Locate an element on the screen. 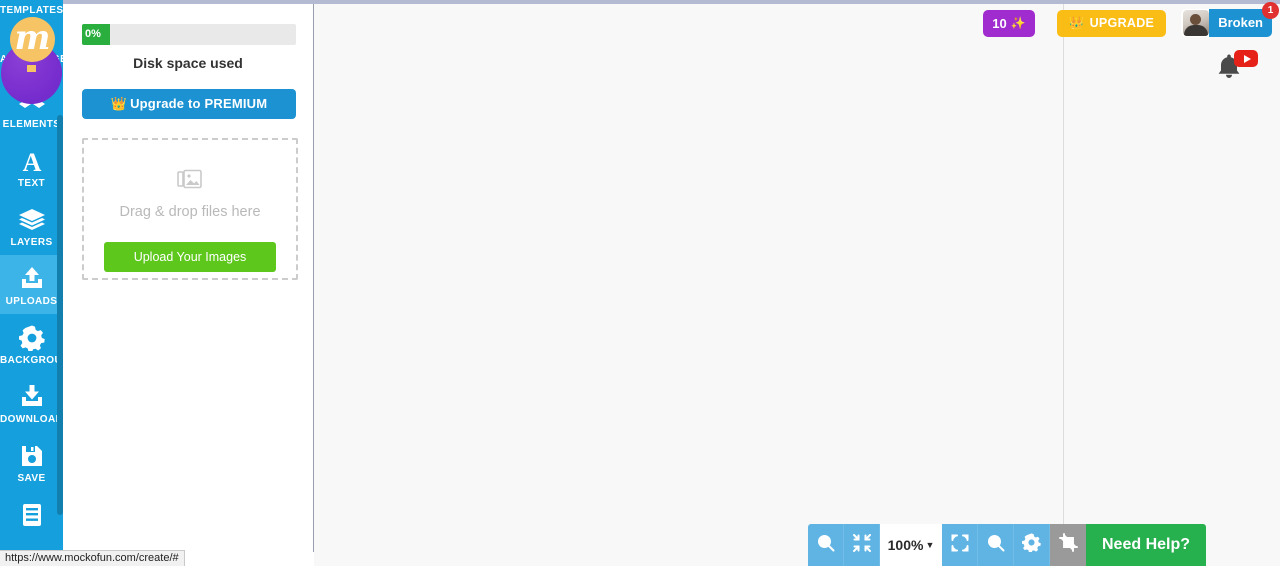 Image resolution: width=1280 pixels, height=566 pixels. sidebar-item-text: A TEXT is located at coordinates (31, 166).